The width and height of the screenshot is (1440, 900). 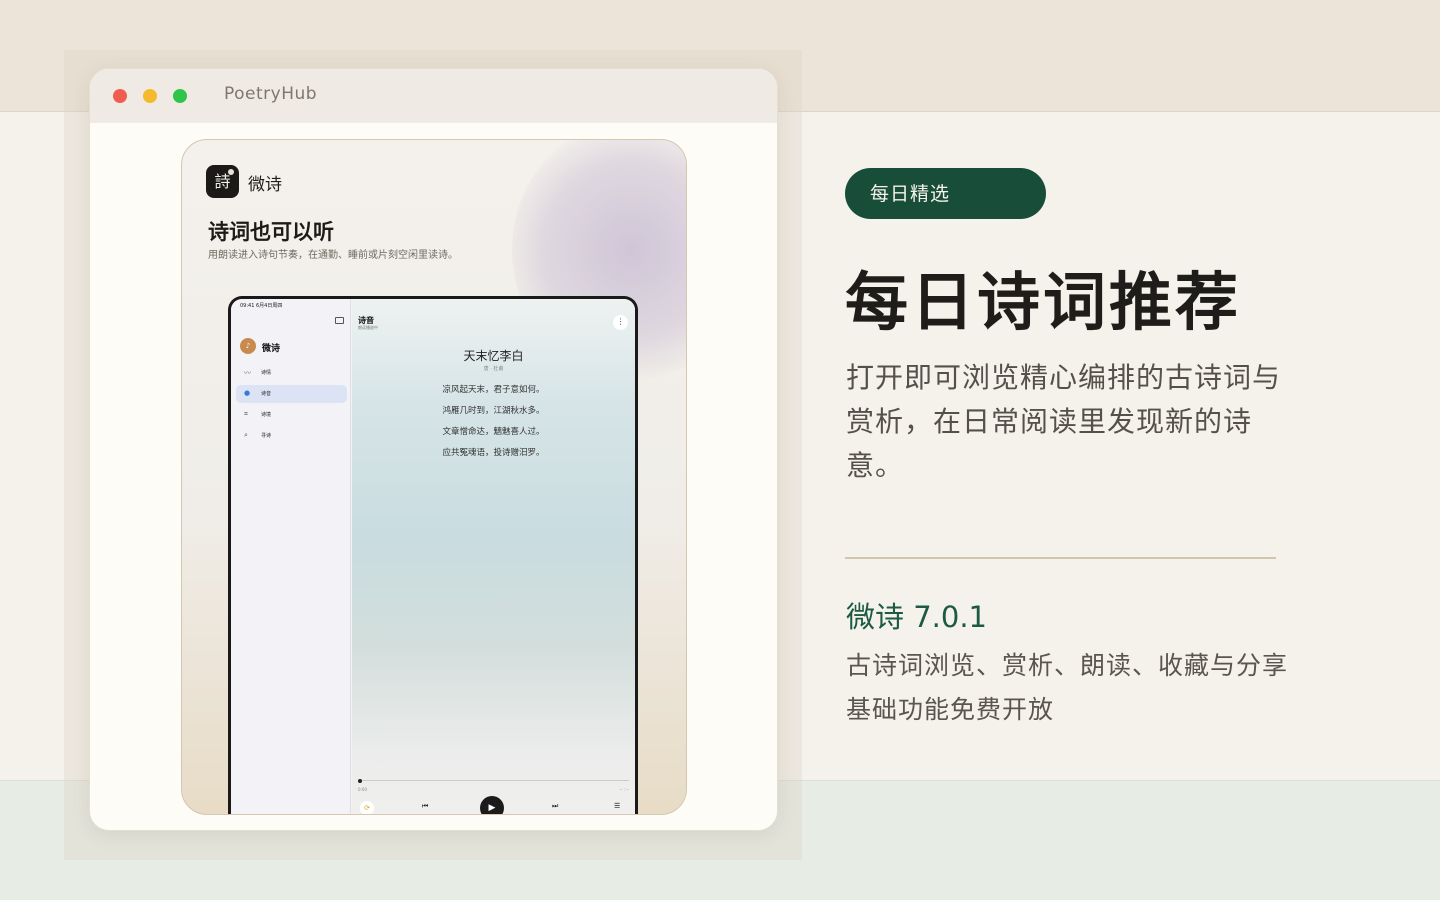 What do you see at coordinates (180, 96) in the screenshot?
I see `zoom-button` at bounding box center [180, 96].